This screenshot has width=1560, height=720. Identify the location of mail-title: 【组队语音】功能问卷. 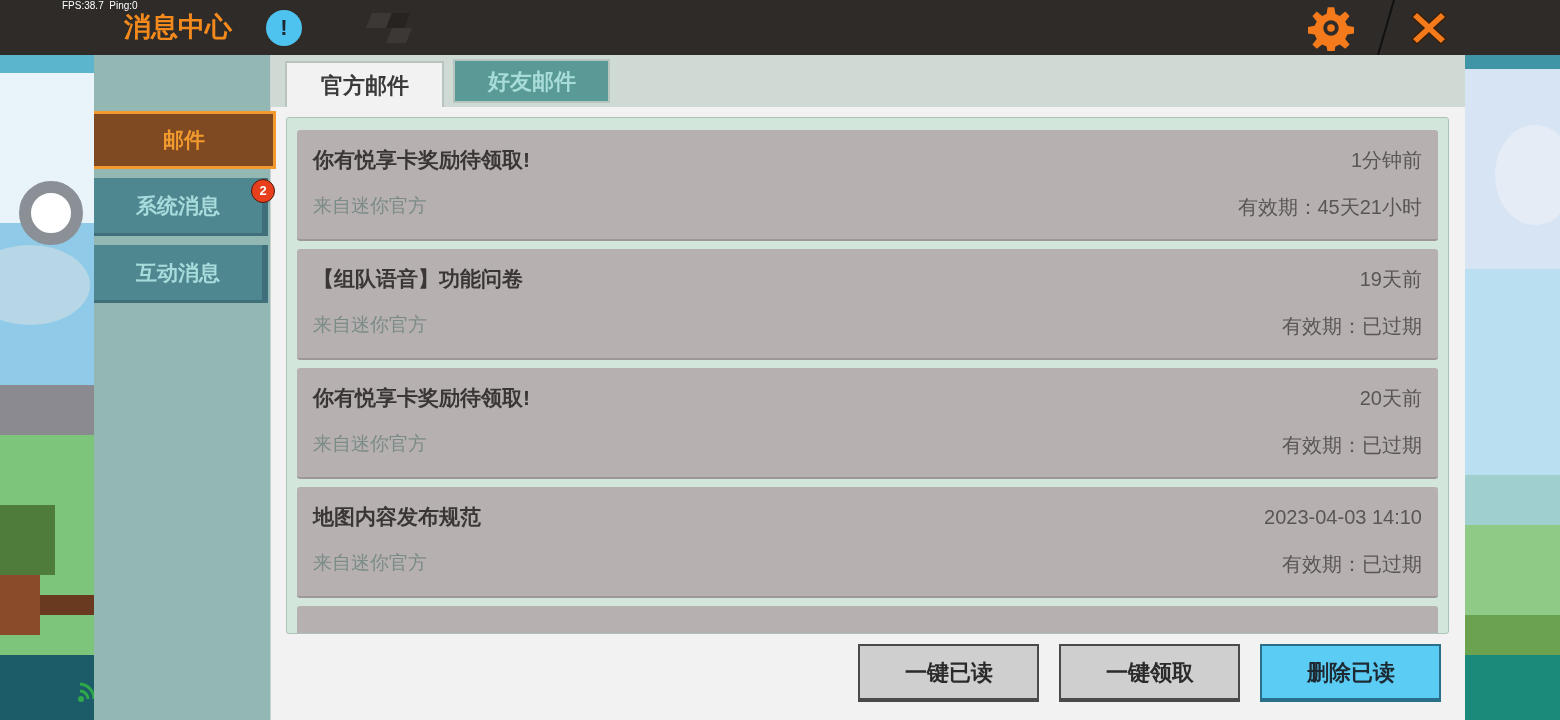
(418, 279).